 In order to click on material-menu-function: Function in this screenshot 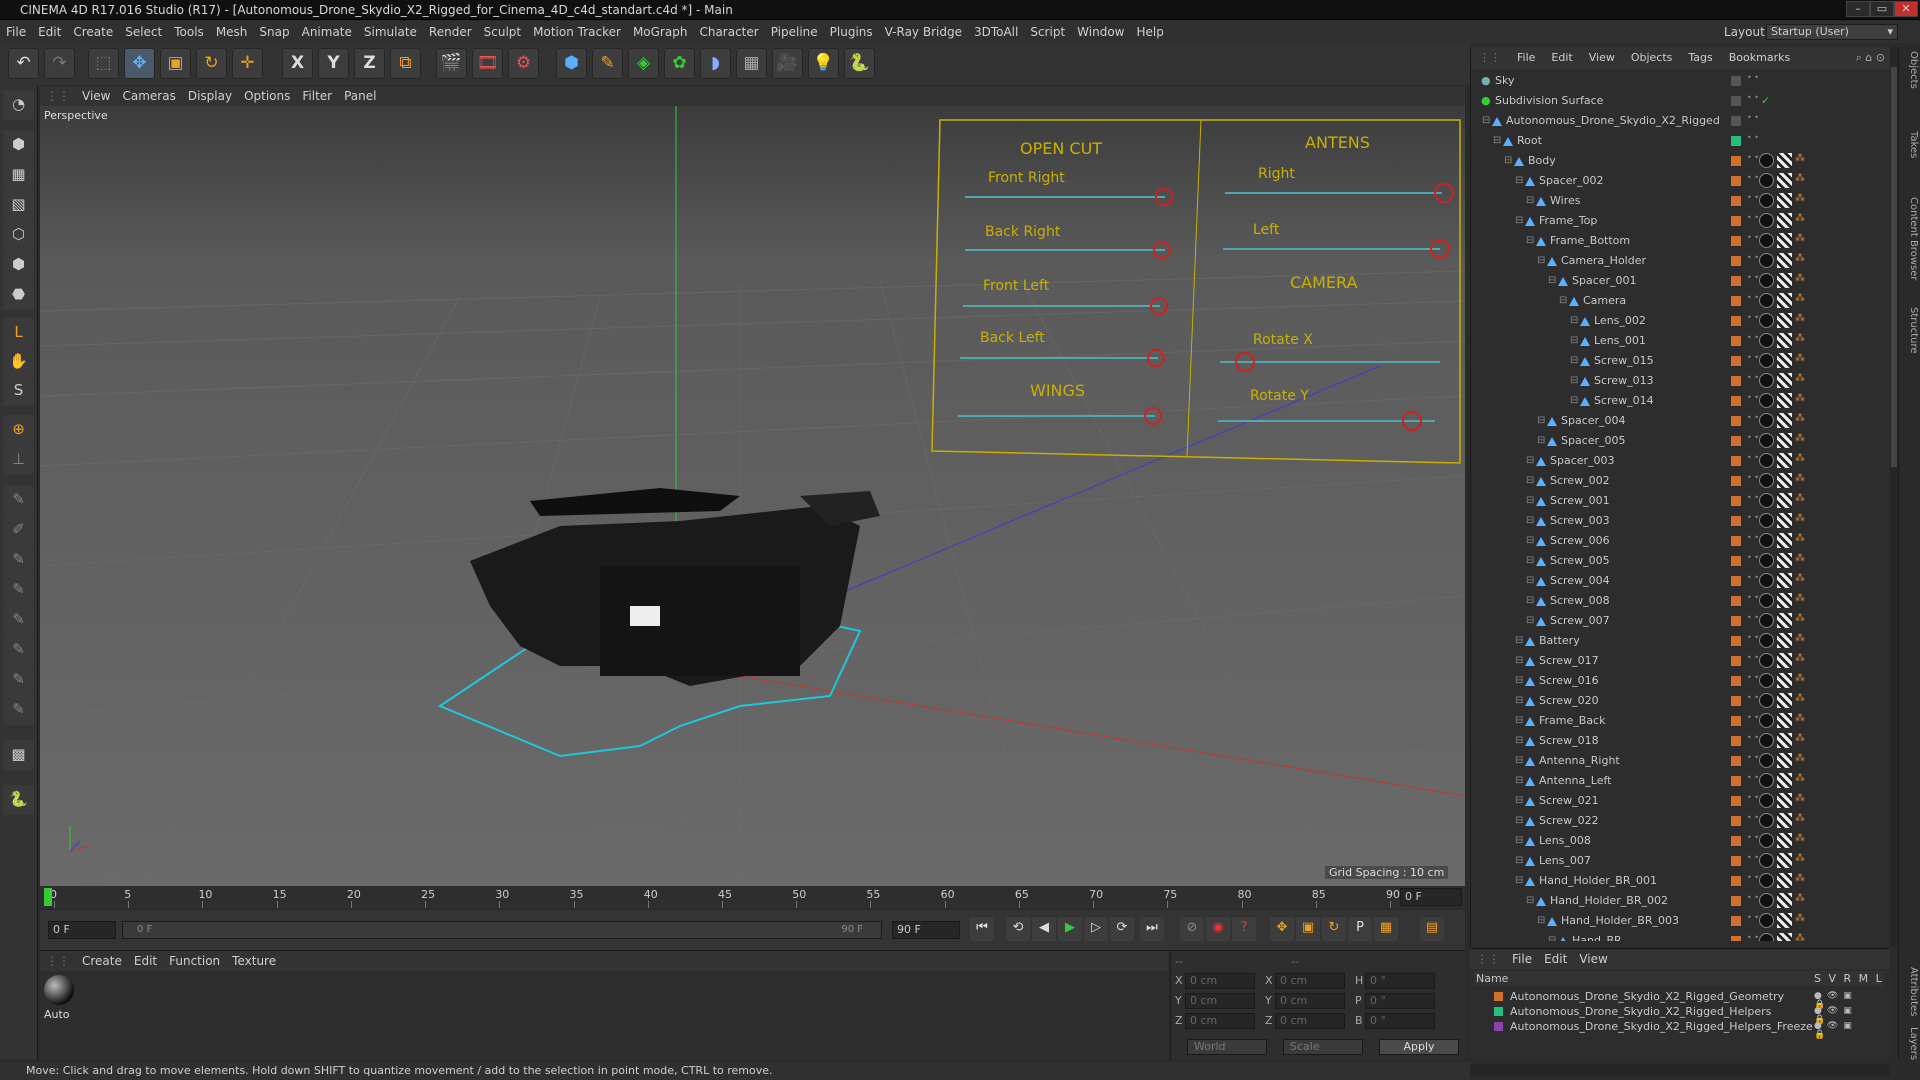, I will do `click(194, 961)`.